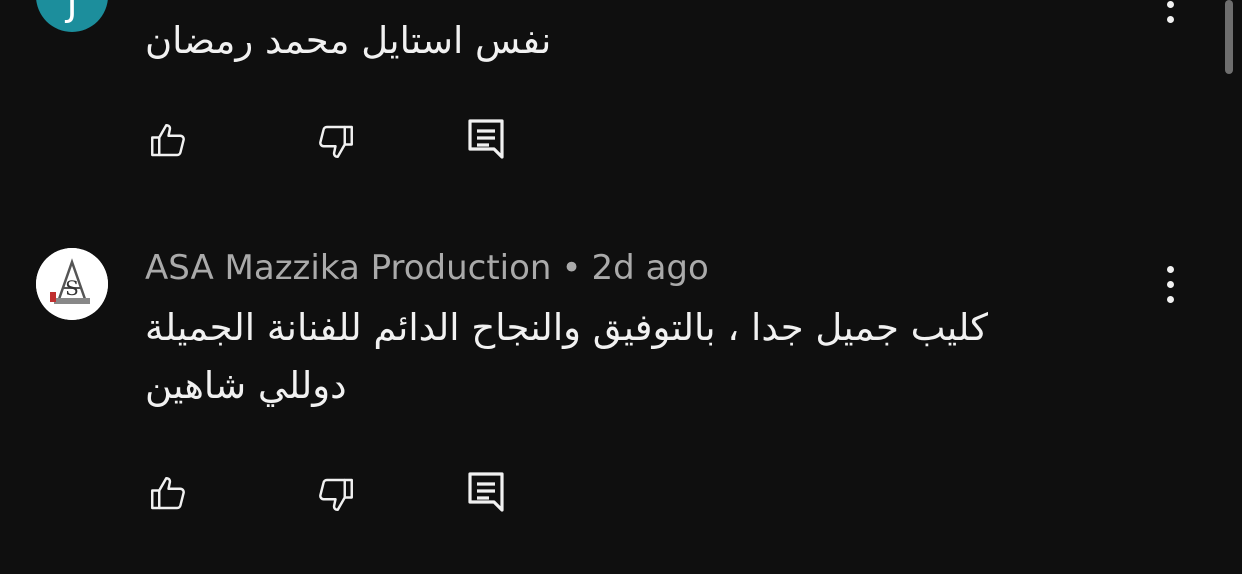 The image size is (1242, 574). I want to click on avatar-letter: J, so click(72, 12).